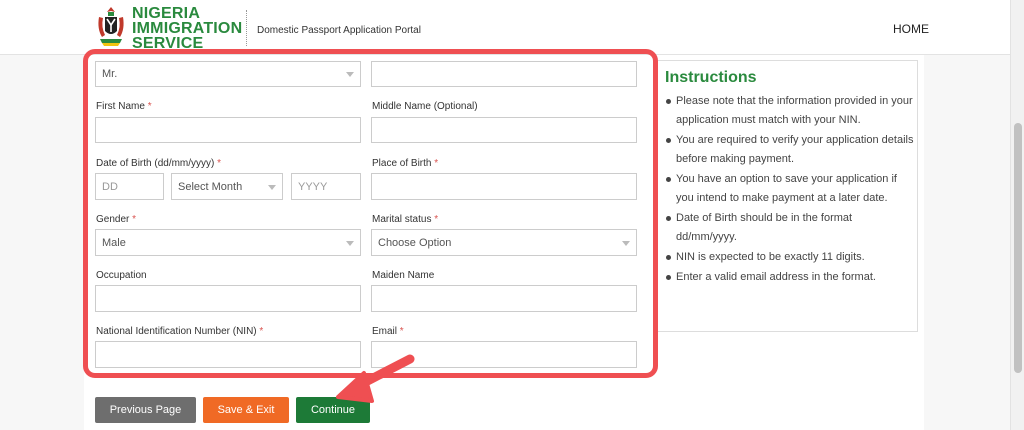 This screenshot has height=430, width=1024. I want to click on instructions-title: Instructions, so click(711, 77).